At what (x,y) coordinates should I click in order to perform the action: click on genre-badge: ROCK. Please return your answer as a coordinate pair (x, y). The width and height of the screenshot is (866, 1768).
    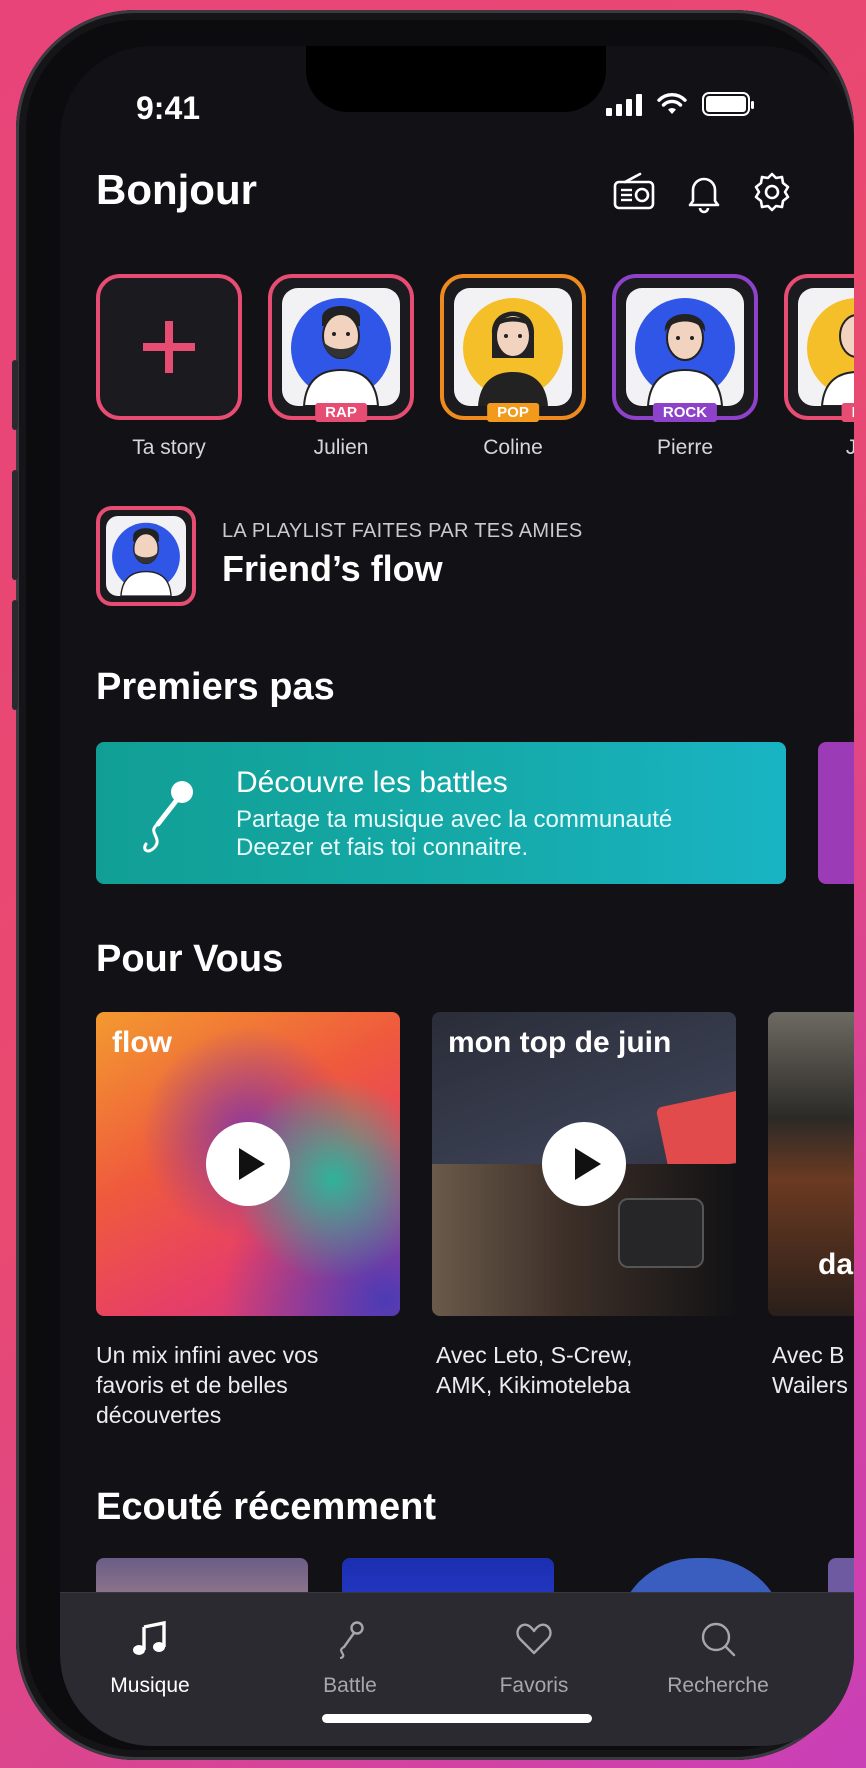
    Looking at the image, I should click on (685, 412).